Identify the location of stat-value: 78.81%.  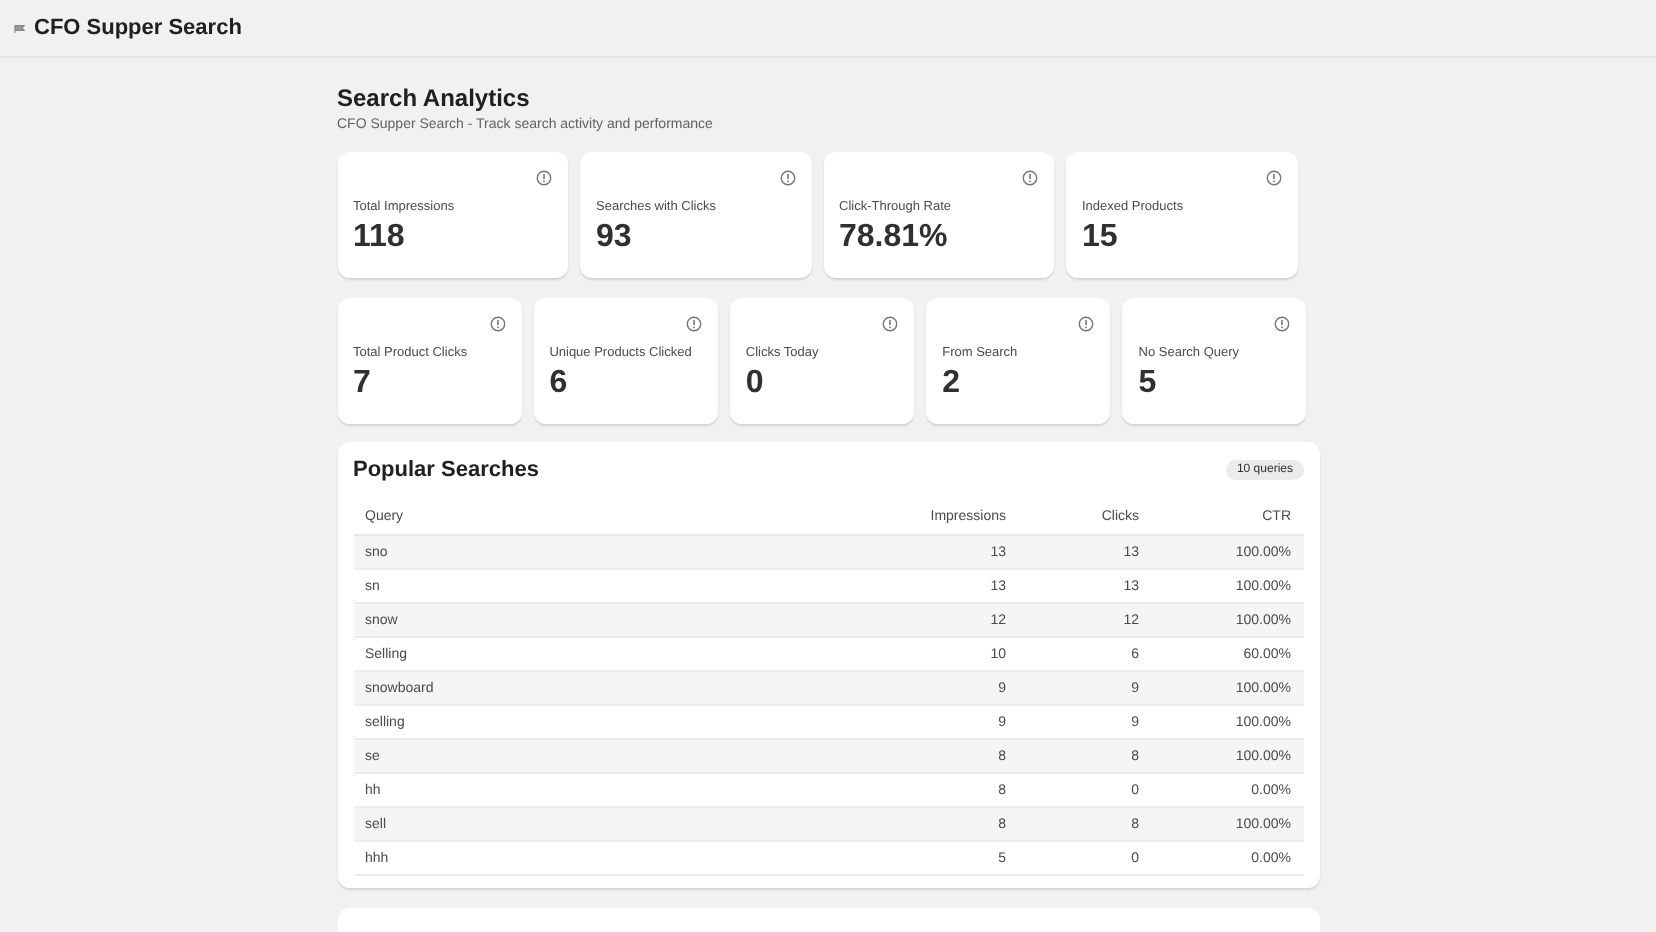
(894, 238).